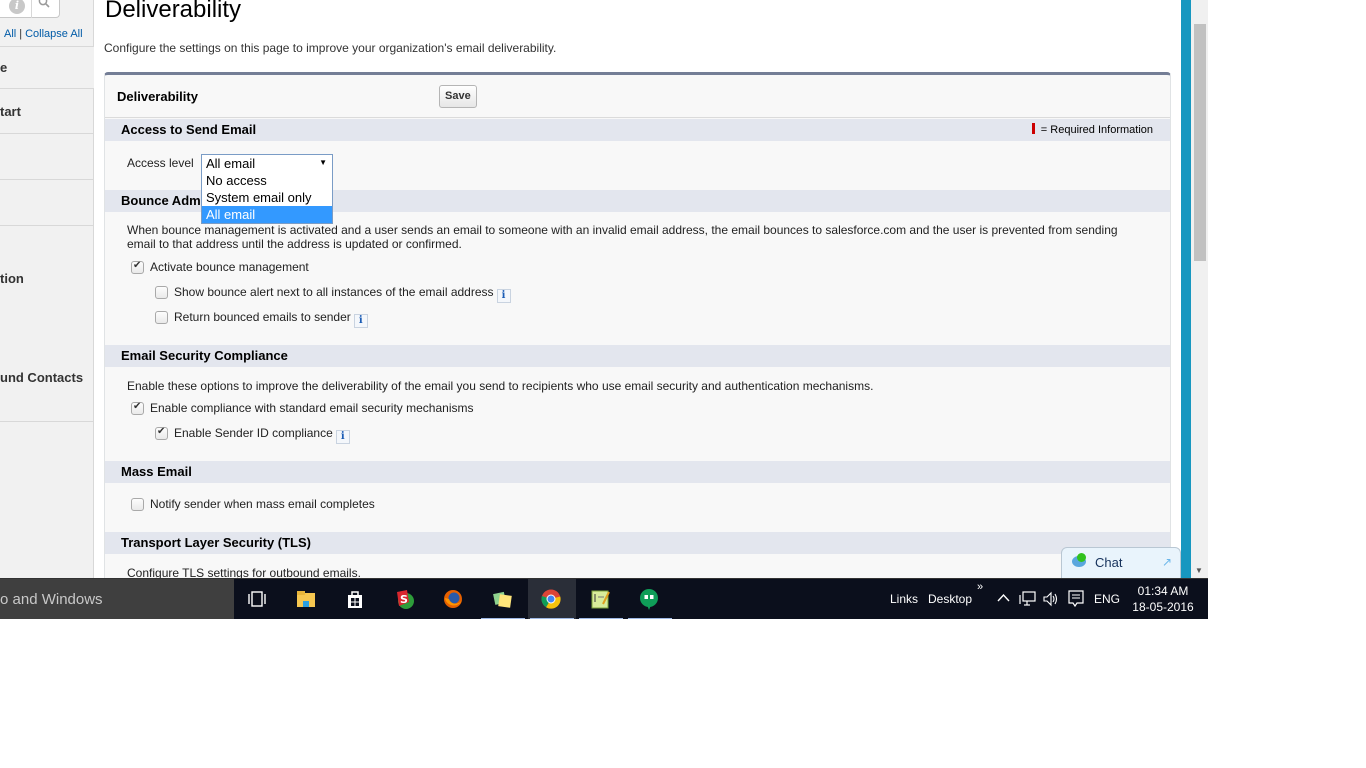  What do you see at coordinates (157, 96) in the screenshot?
I see `panel-title: Deliverability` at bounding box center [157, 96].